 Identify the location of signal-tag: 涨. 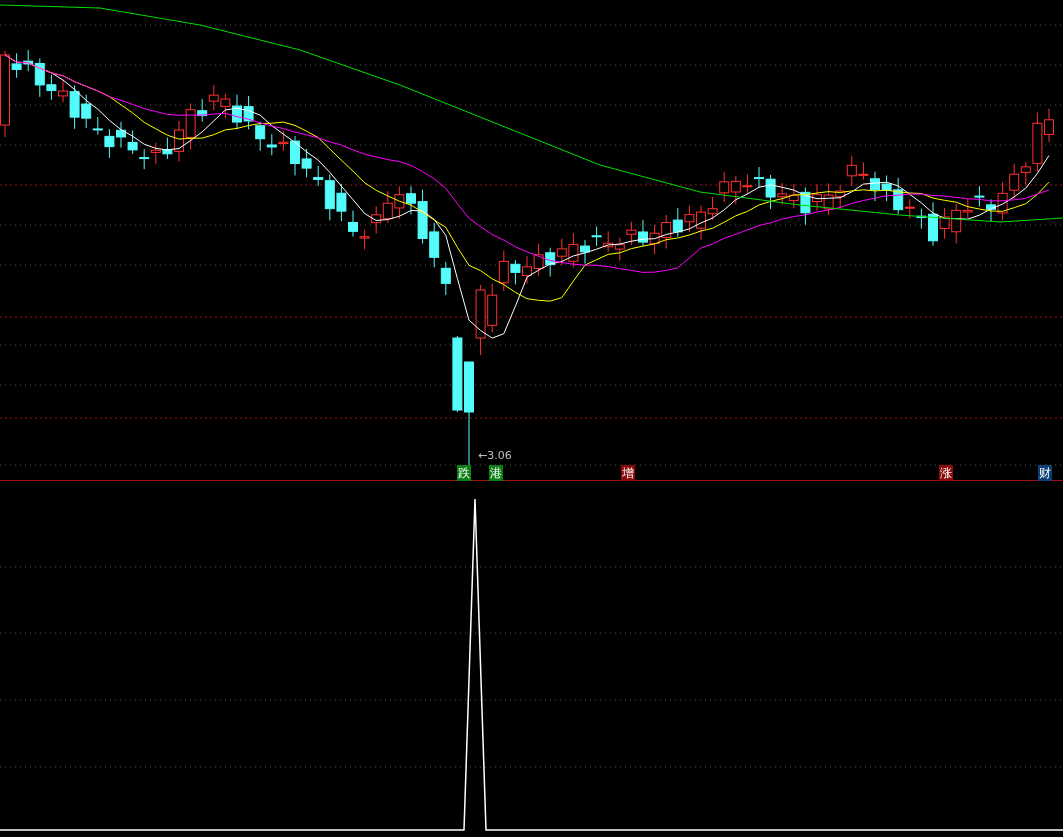
(946, 473).